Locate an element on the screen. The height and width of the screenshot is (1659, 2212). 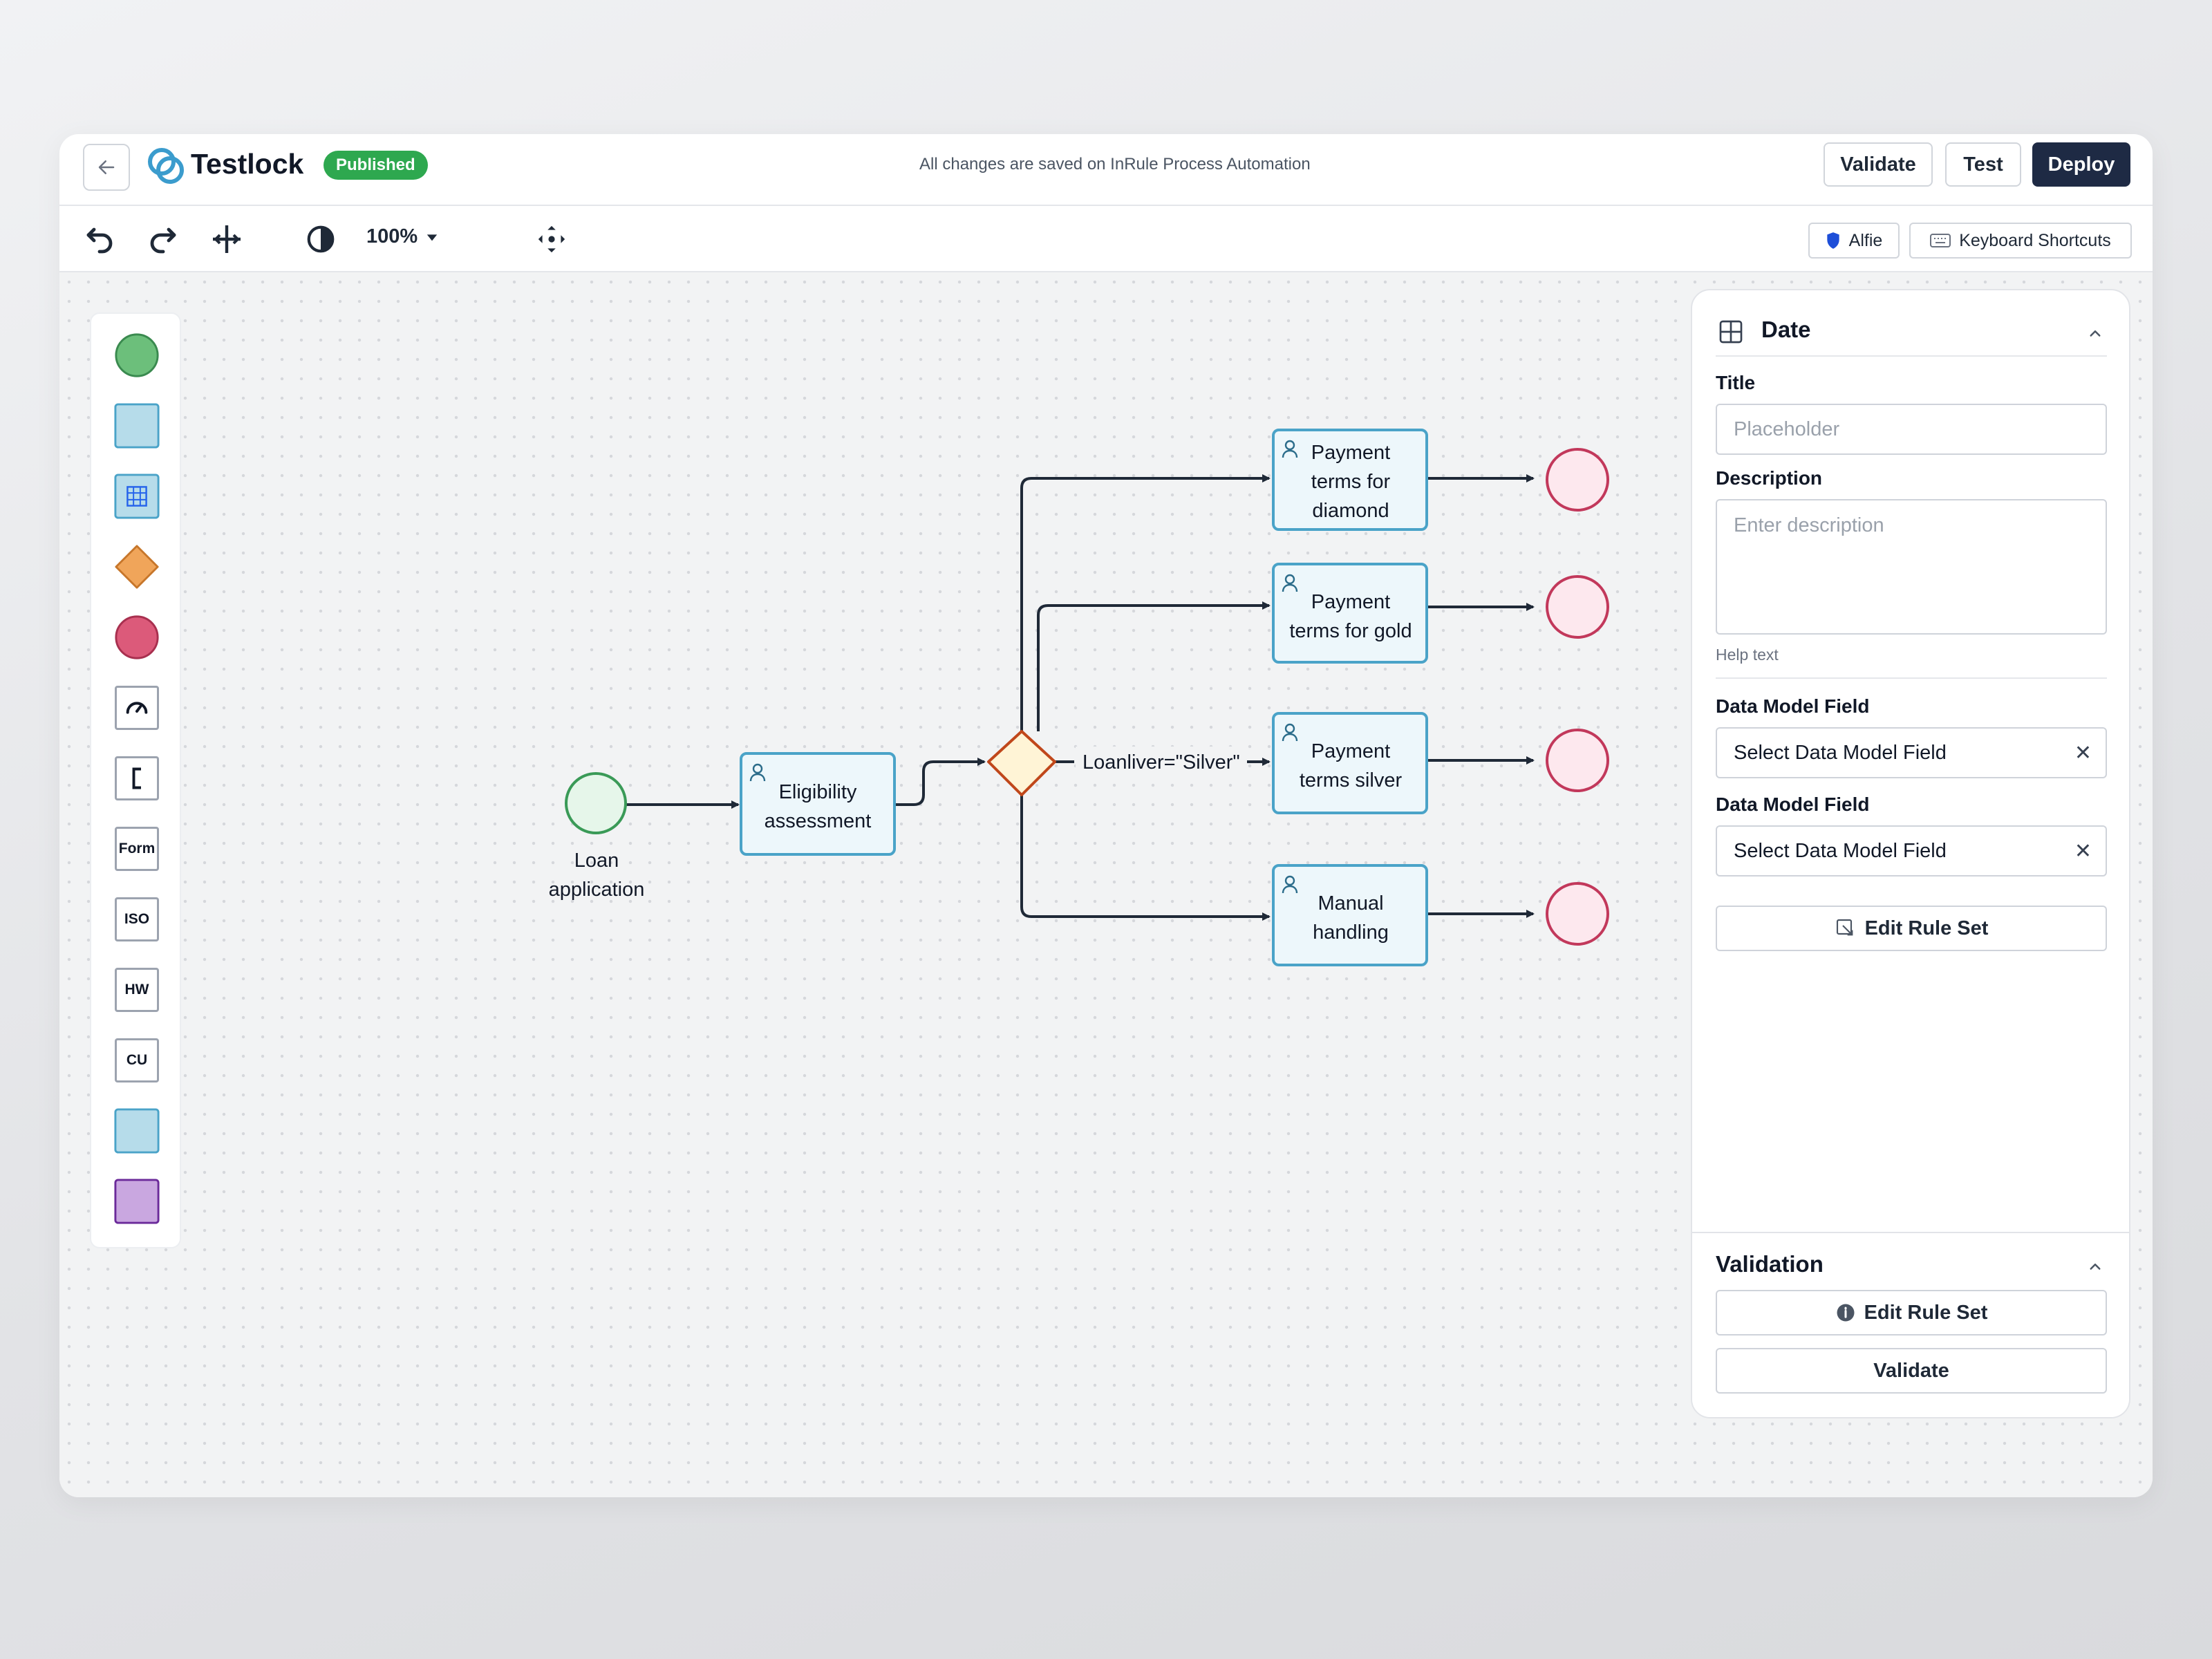
back-button is located at coordinates (106, 167).